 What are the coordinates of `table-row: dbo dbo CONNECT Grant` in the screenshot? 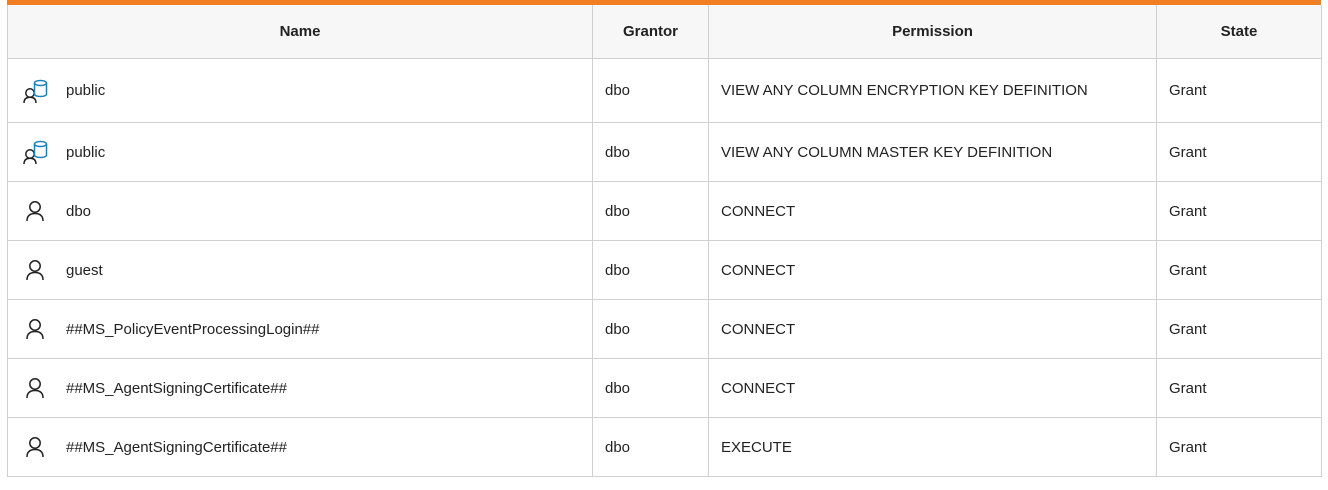 It's located at (664, 211).